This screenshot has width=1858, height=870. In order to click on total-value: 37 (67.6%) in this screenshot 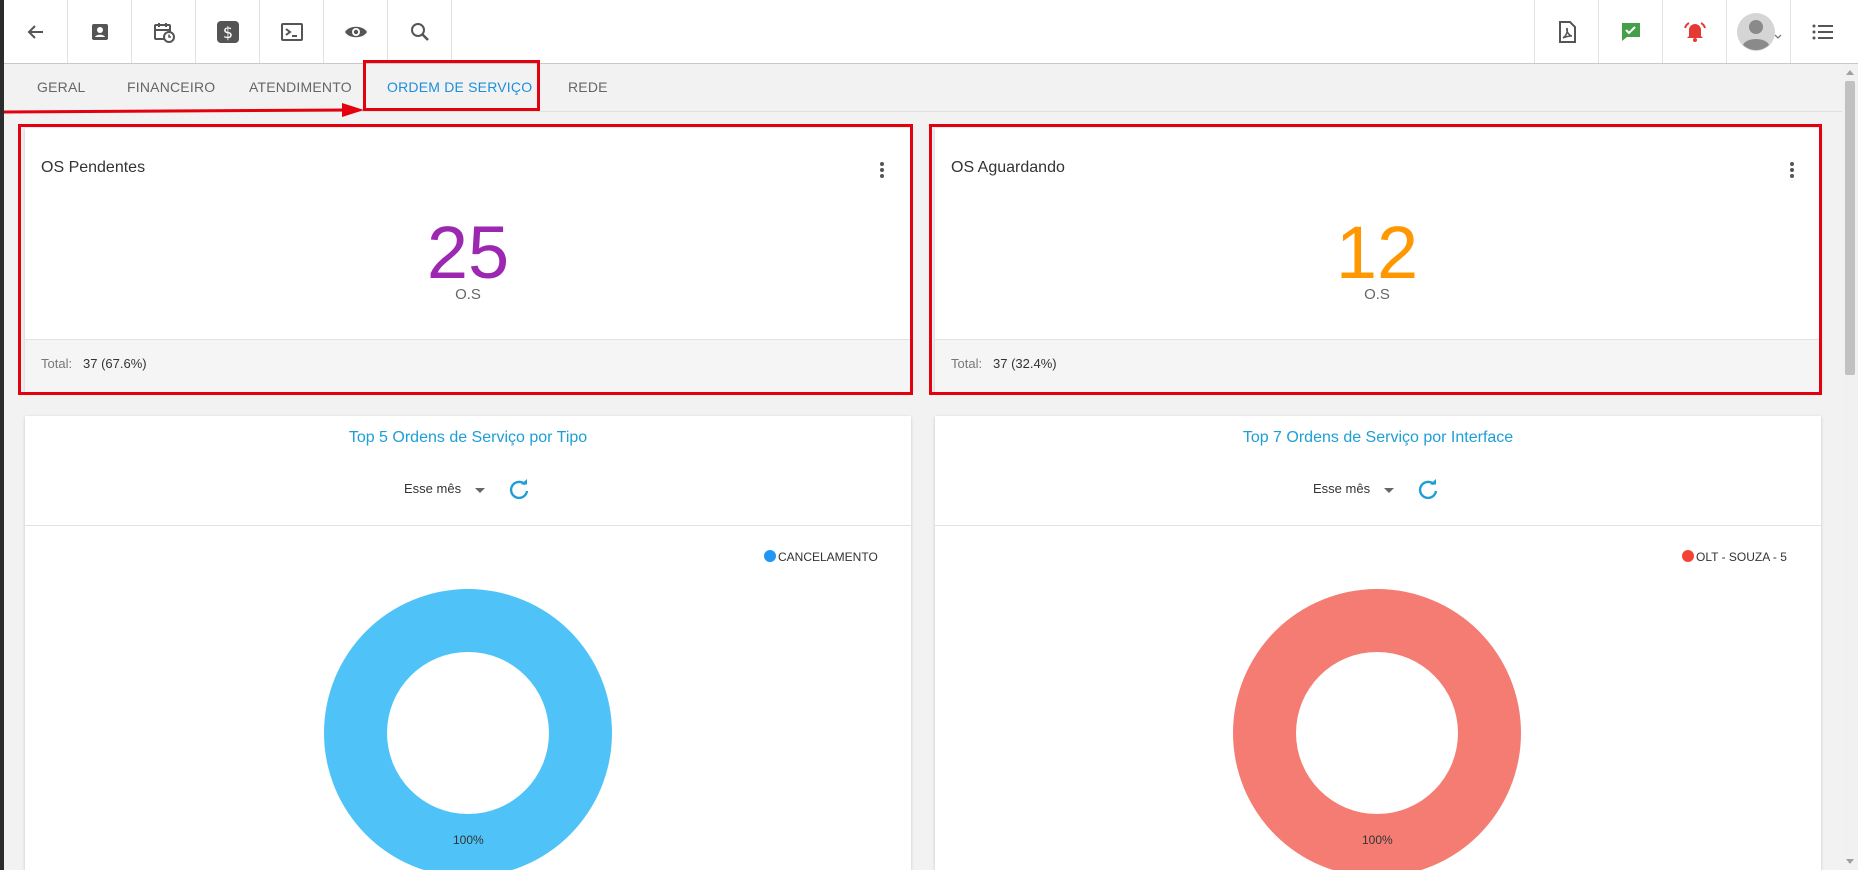, I will do `click(115, 363)`.